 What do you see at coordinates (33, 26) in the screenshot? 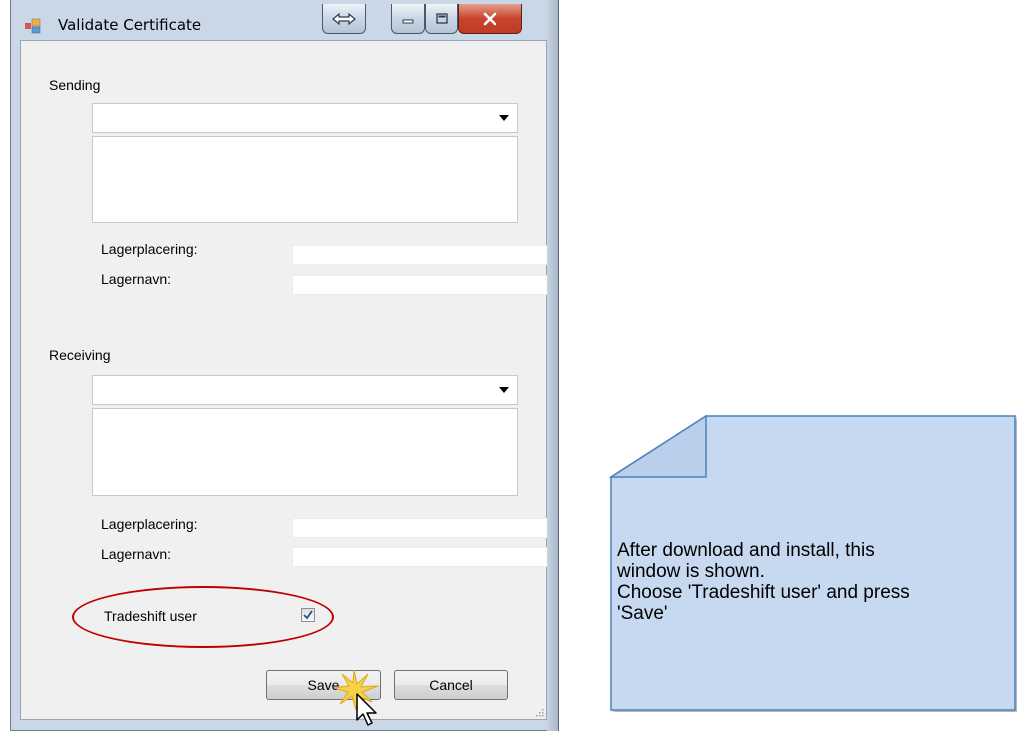
I see `app-window-icon` at bounding box center [33, 26].